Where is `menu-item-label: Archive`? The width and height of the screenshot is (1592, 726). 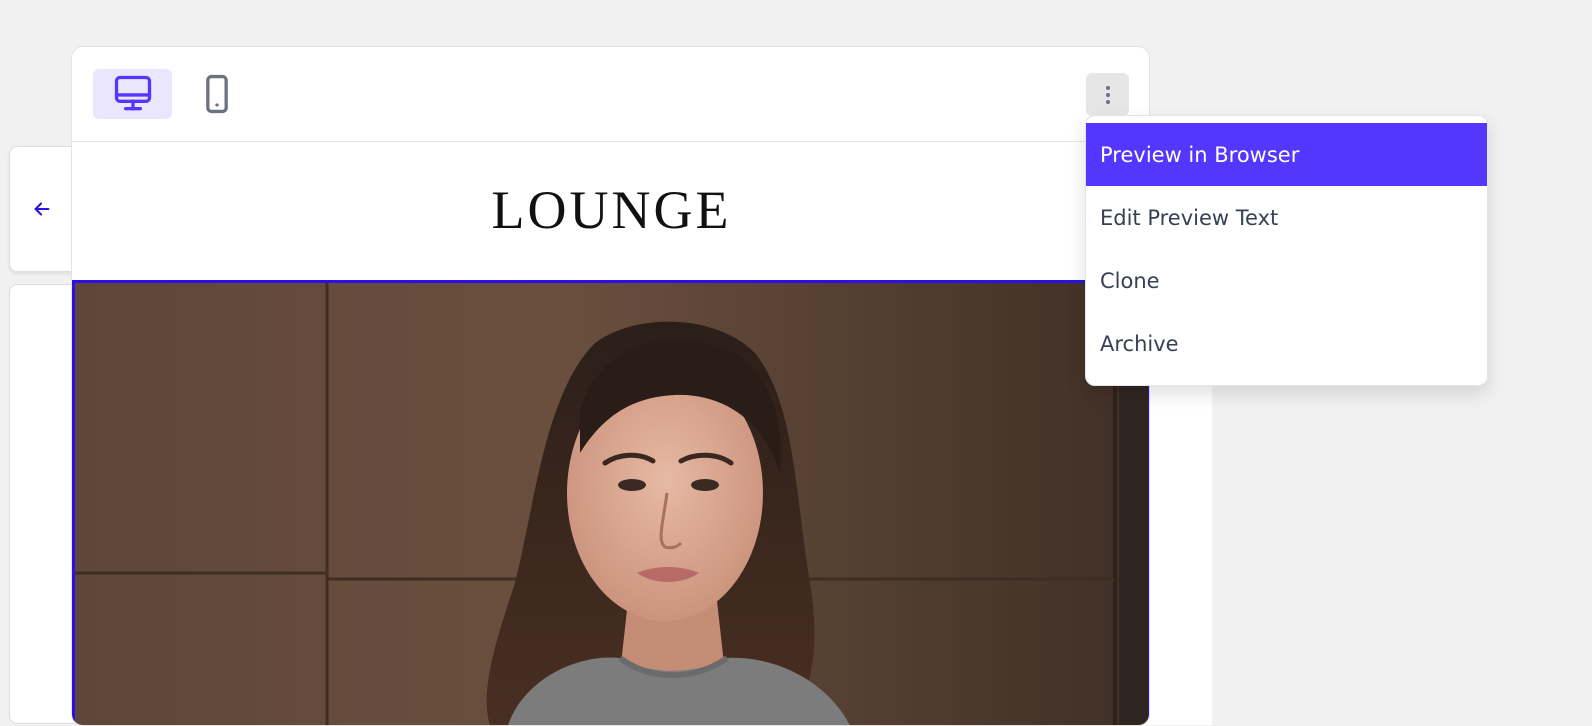 menu-item-label: Archive is located at coordinates (1139, 343).